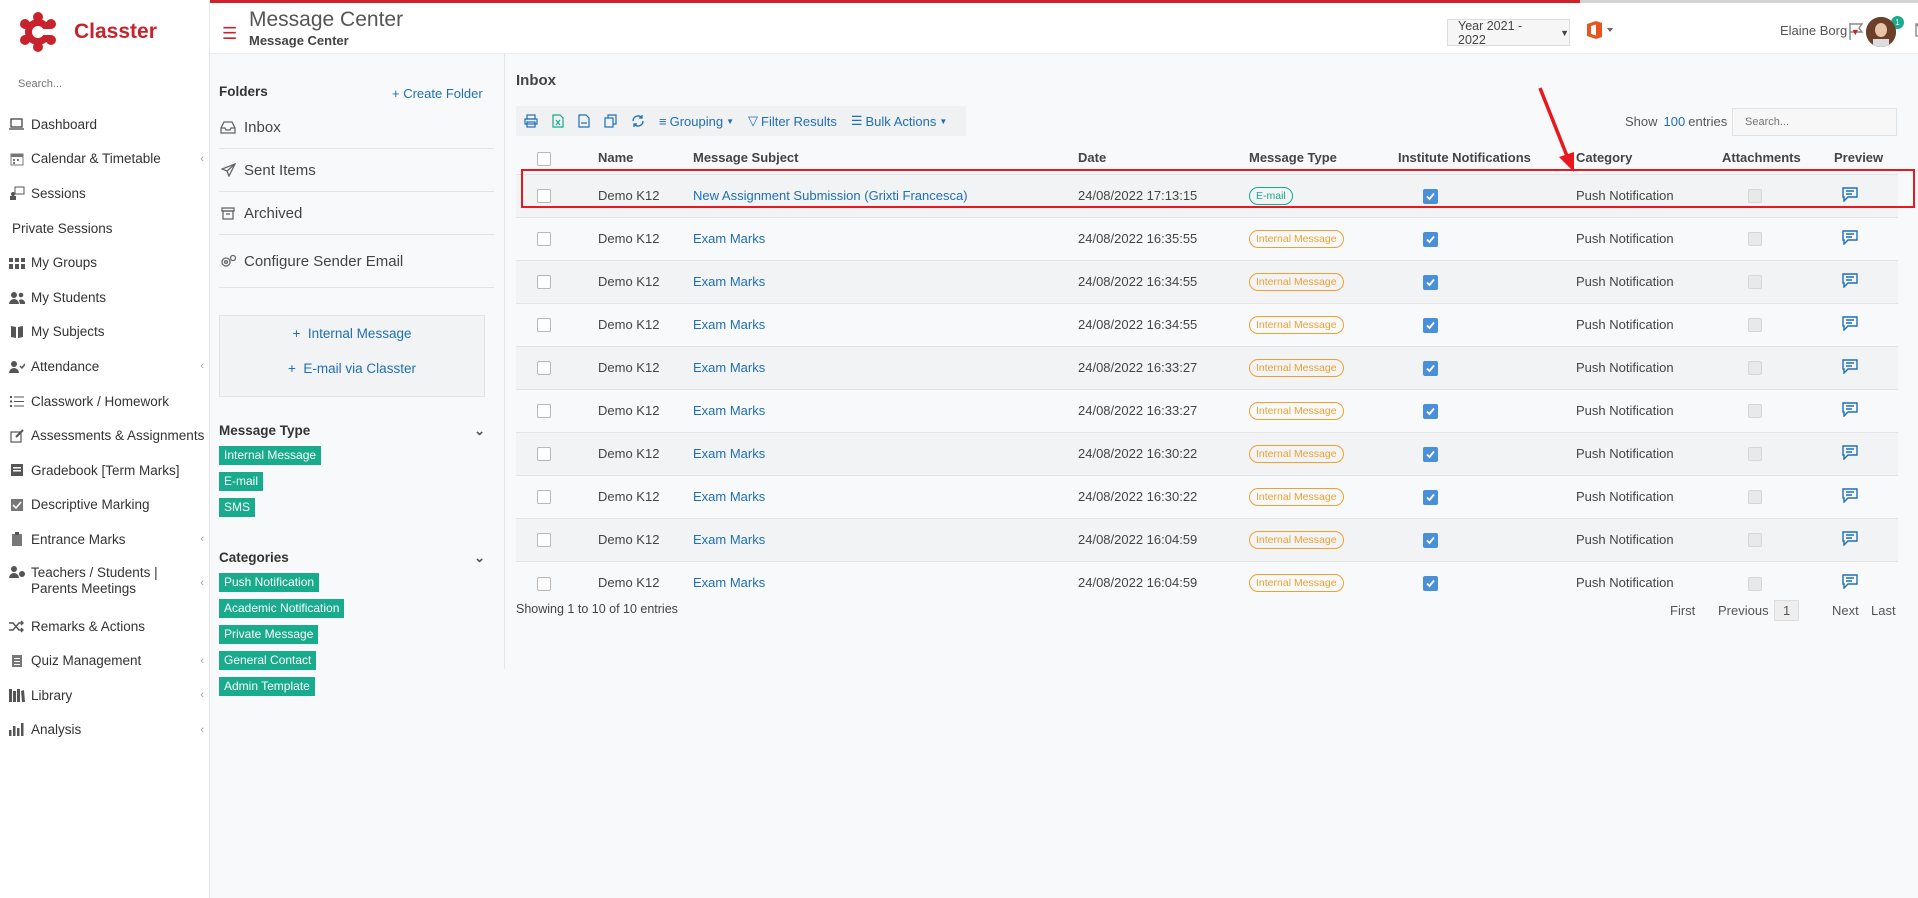 Image resolution: width=1918 pixels, height=898 pixels. What do you see at coordinates (229, 34) in the screenshot?
I see `menu-toggle-icon: ☰` at bounding box center [229, 34].